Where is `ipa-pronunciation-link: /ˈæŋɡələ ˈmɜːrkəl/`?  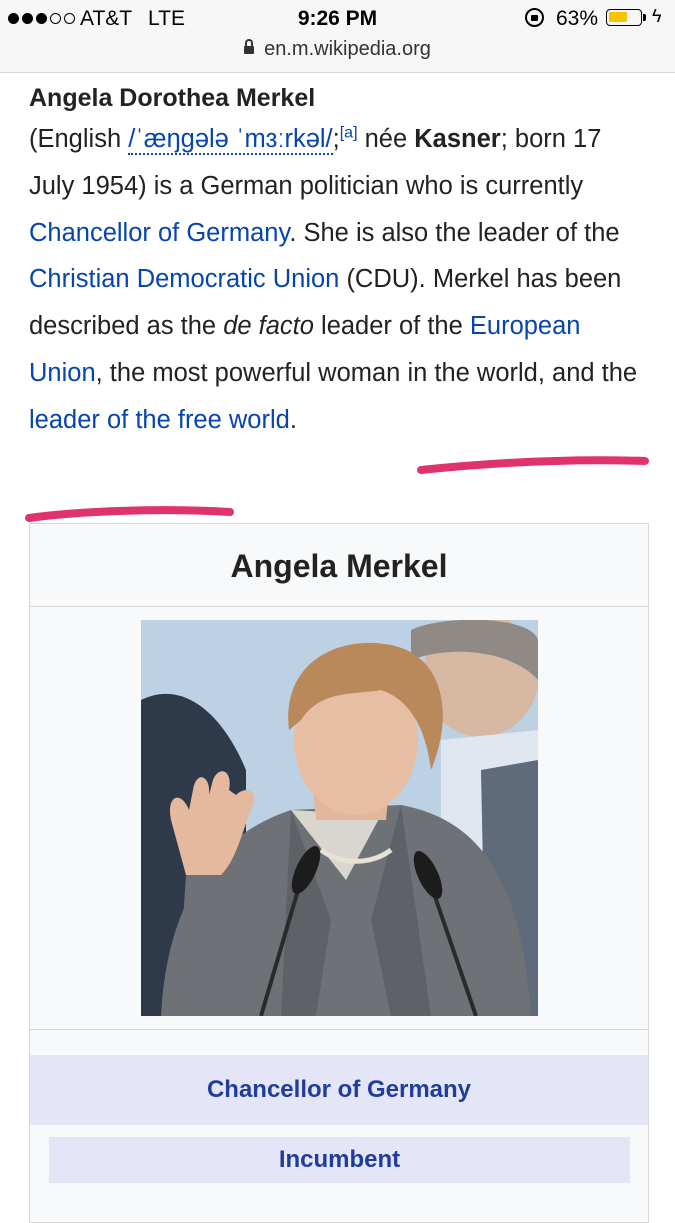
ipa-pronunciation-link: /ˈæŋɡələ ˈmɜːrkəl/ is located at coordinates (230, 140).